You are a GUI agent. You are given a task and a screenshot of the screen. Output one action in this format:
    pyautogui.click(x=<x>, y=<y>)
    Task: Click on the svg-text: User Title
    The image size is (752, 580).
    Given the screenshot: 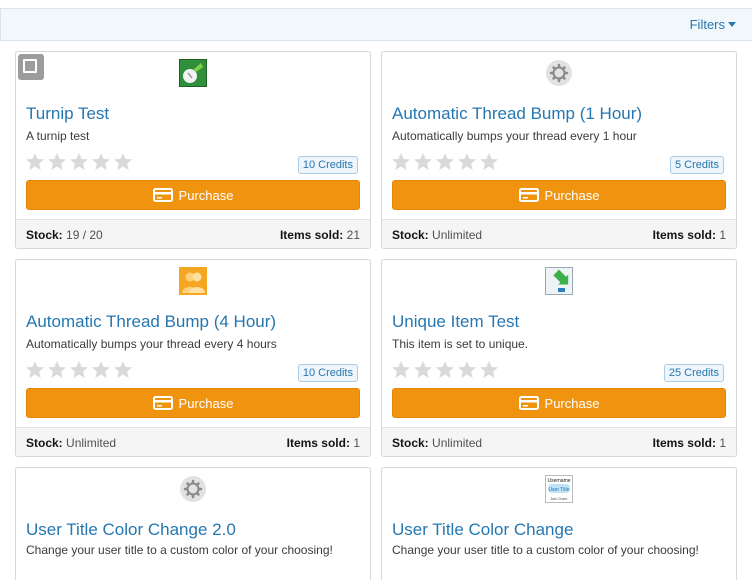 What is the action you would take?
    pyautogui.click(x=558, y=490)
    